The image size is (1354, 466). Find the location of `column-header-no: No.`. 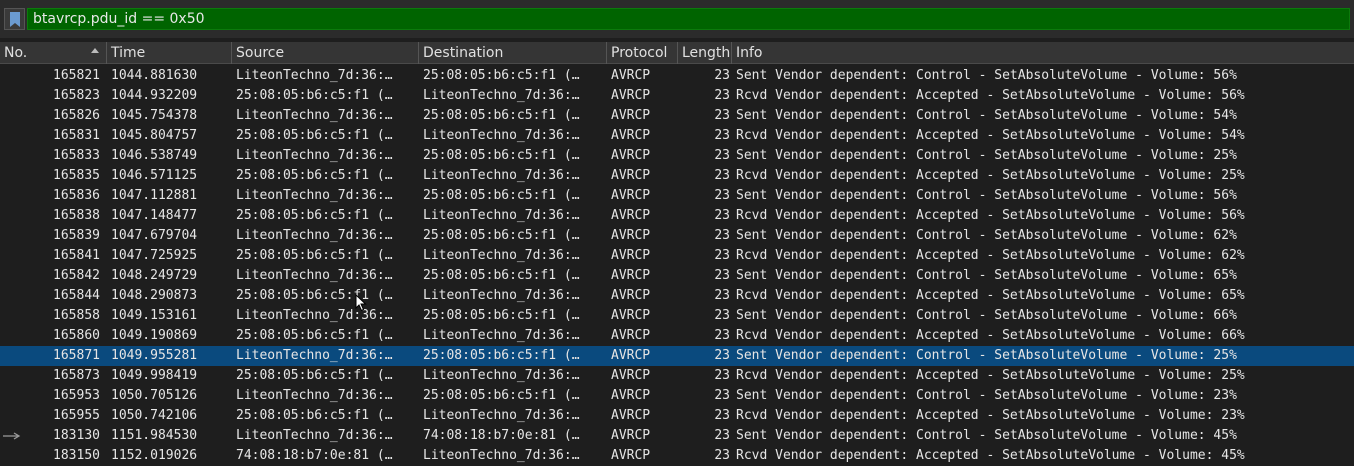

column-header-no: No. is located at coordinates (53, 53).